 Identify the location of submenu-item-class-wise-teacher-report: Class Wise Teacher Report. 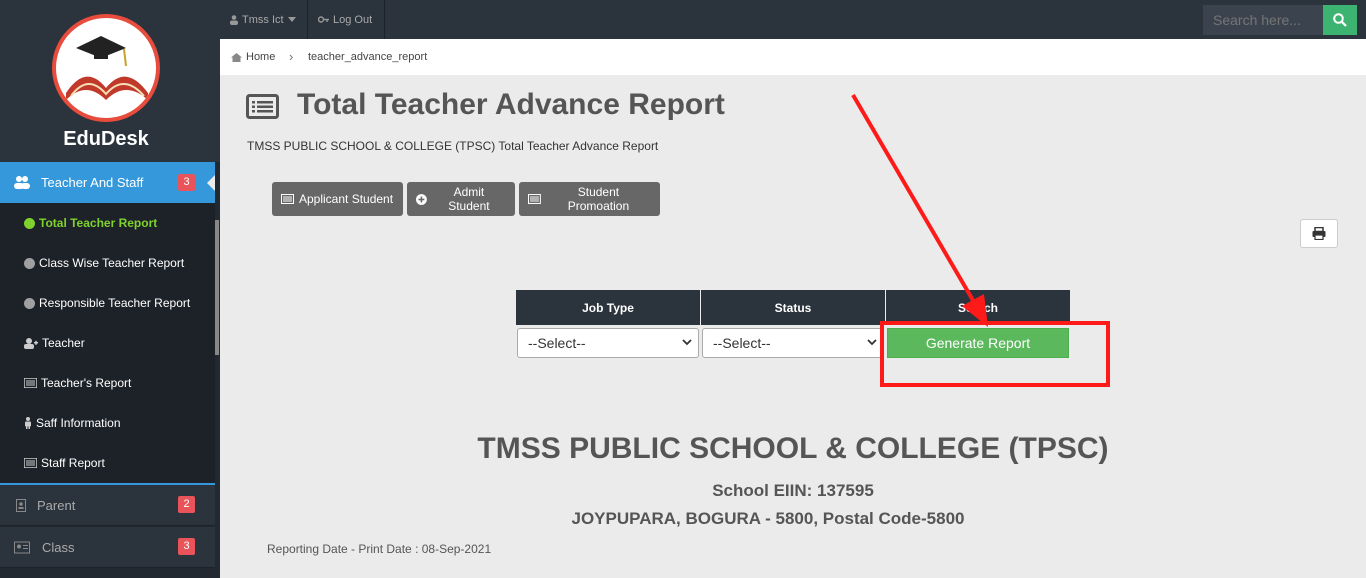
(104, 263).